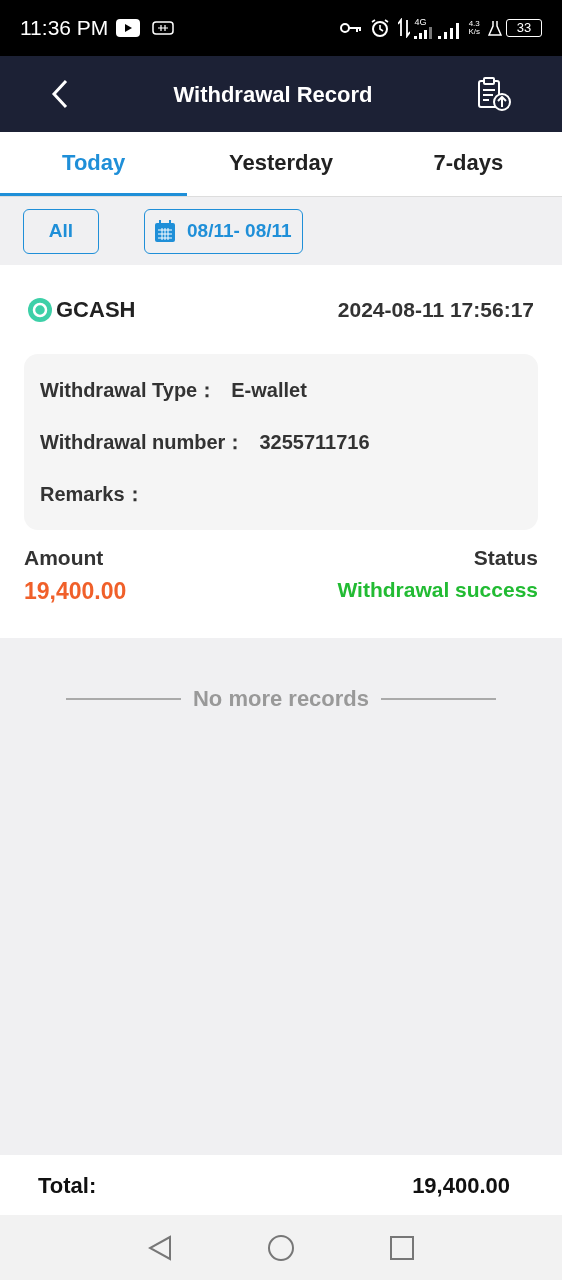 This screenshot has width=562, height=1280. What do you see at coordinates (420, 22) in the screenshot?
I see `network-type: 4G` at bounding box center [420, 22].